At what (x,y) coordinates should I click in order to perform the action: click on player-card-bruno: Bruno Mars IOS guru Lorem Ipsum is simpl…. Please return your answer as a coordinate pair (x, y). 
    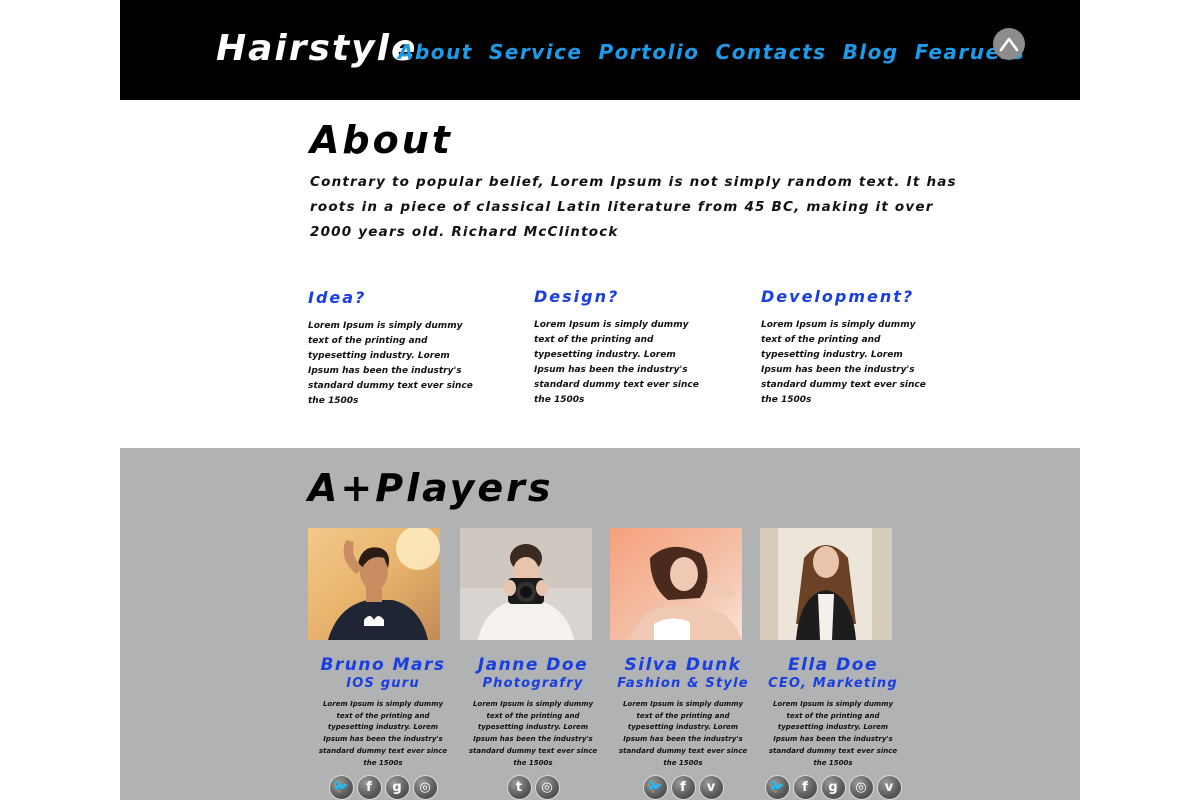
    Looking at the image, I should click on (383, 664).